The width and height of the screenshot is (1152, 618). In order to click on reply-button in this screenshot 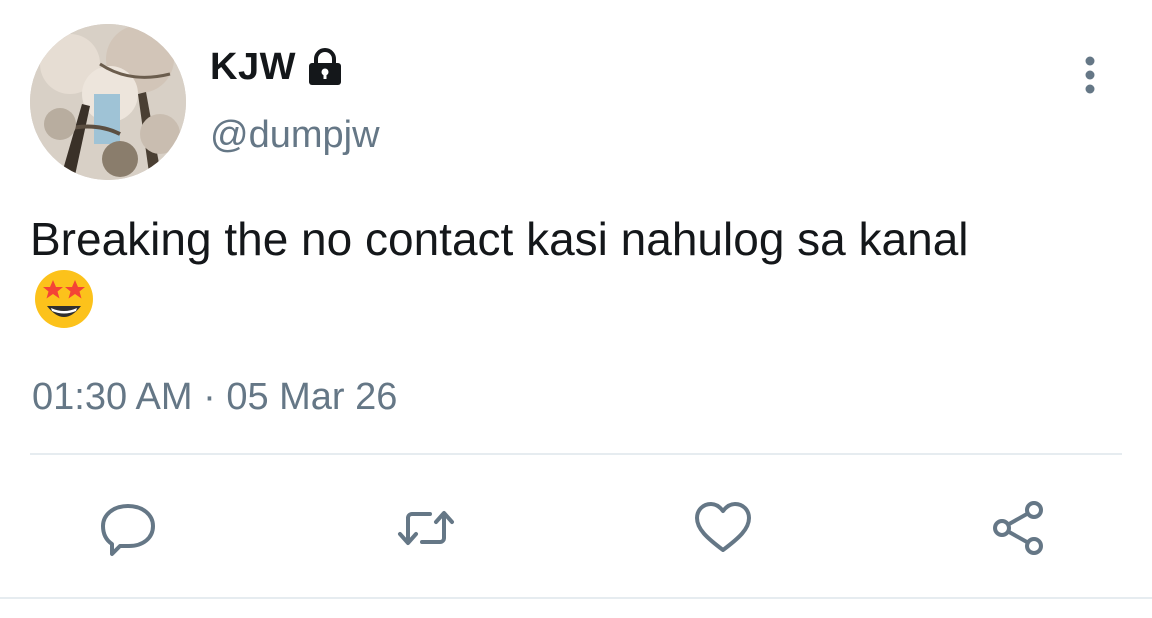, I will do `click(128, 528)`.